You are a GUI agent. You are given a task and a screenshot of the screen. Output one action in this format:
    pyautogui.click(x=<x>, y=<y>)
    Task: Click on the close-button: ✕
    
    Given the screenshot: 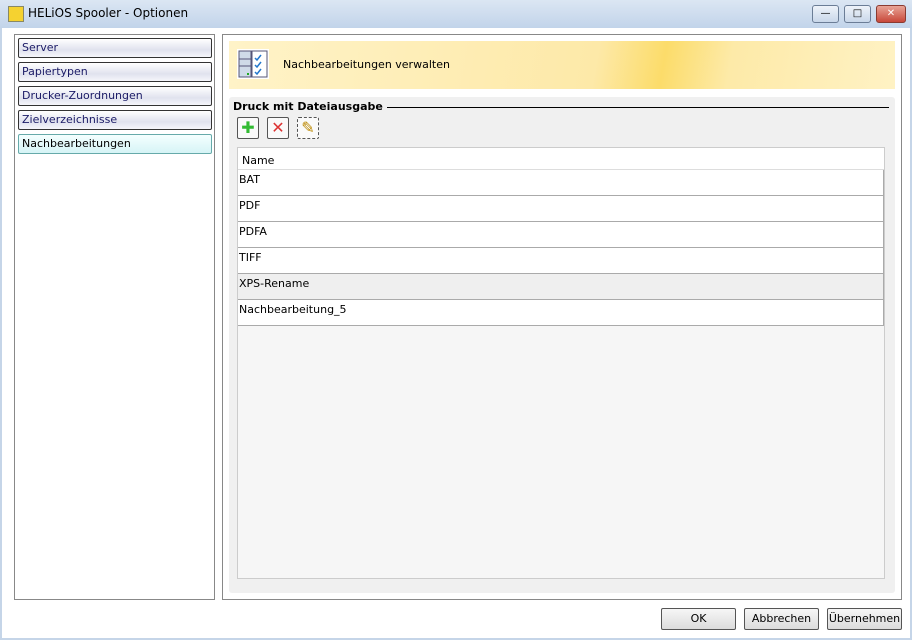 What is the action you would take?
    pyautogui.click(x=891, y=14)
    